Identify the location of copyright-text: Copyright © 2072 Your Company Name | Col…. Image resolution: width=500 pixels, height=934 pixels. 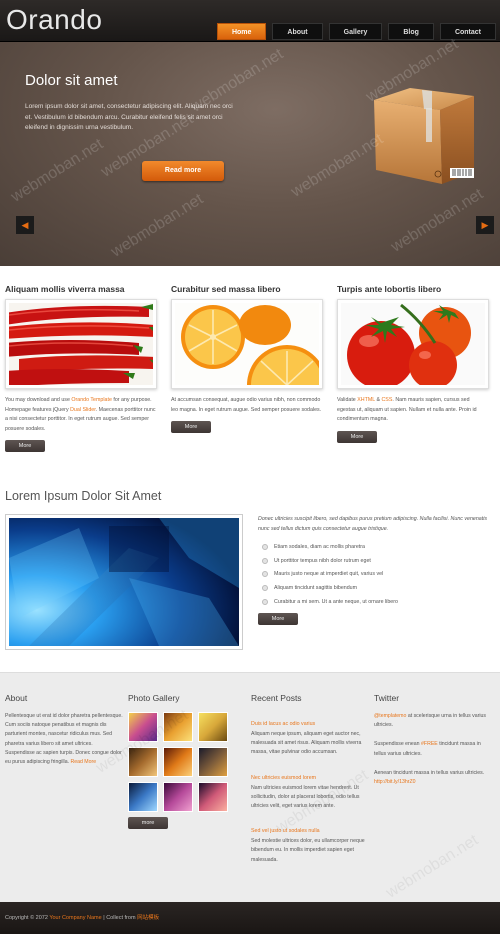
(82, 917).